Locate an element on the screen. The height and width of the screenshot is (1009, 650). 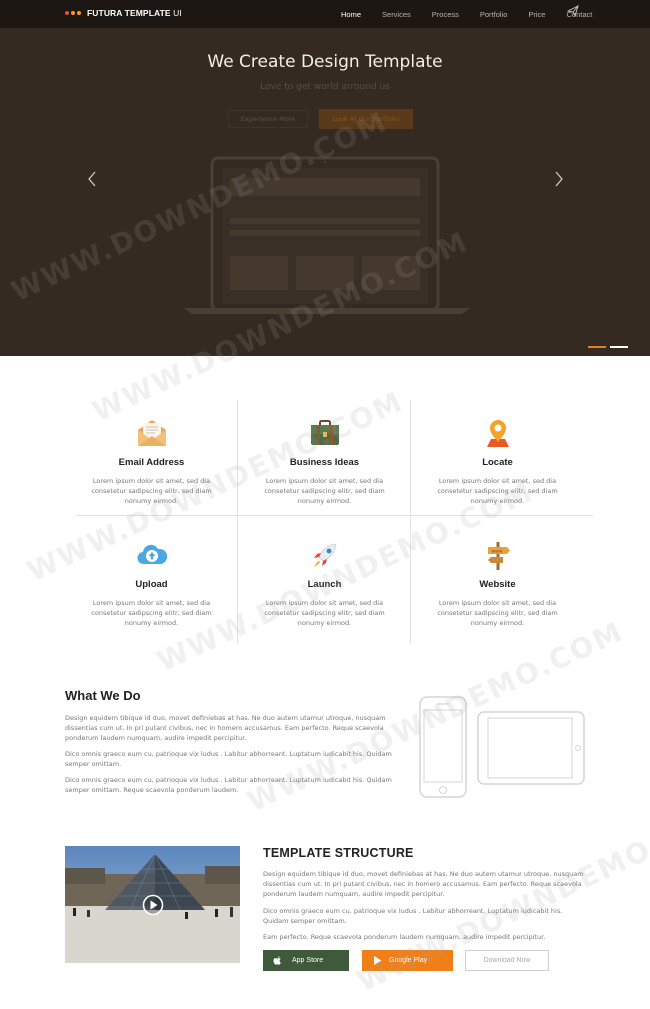
what-we-do-title: What We Do is located at coordinates (103, 695).